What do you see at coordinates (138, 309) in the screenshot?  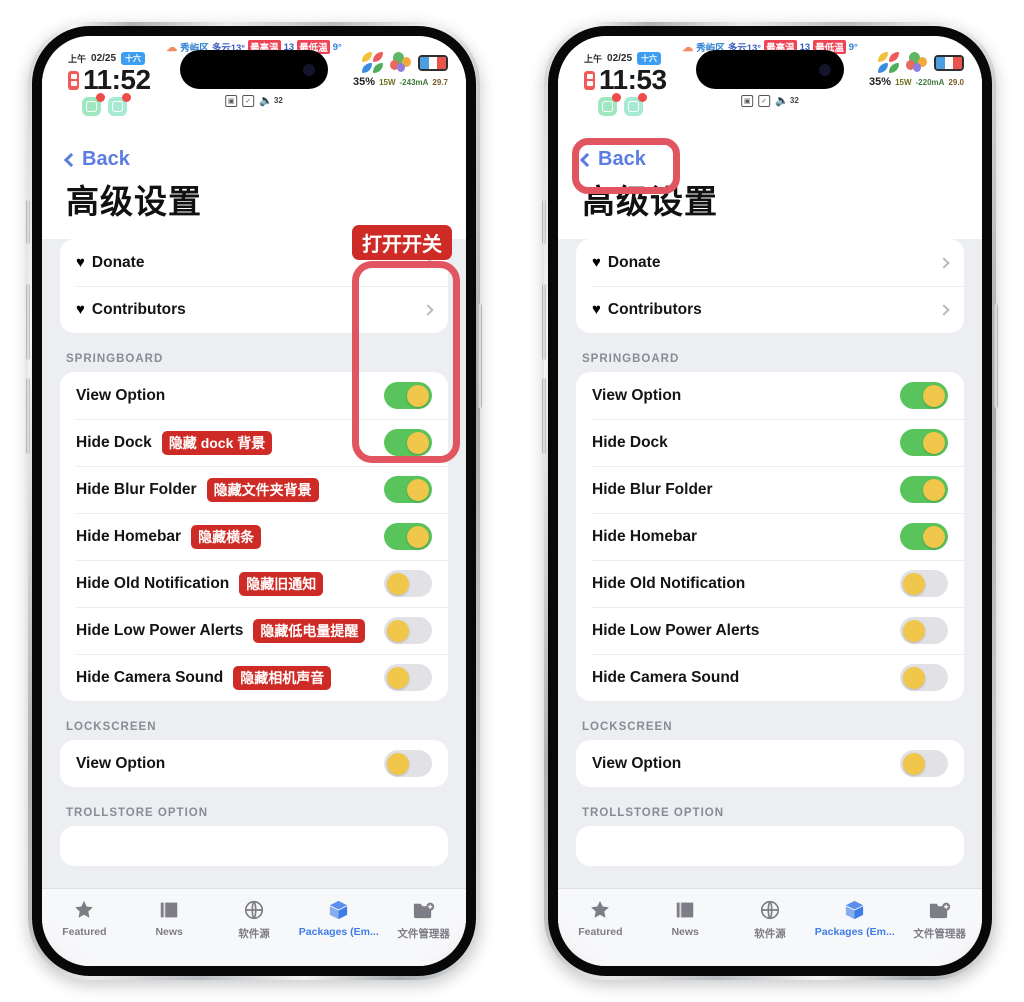 I see `list-item-label: Contributors` at bounding box center [138, 309].